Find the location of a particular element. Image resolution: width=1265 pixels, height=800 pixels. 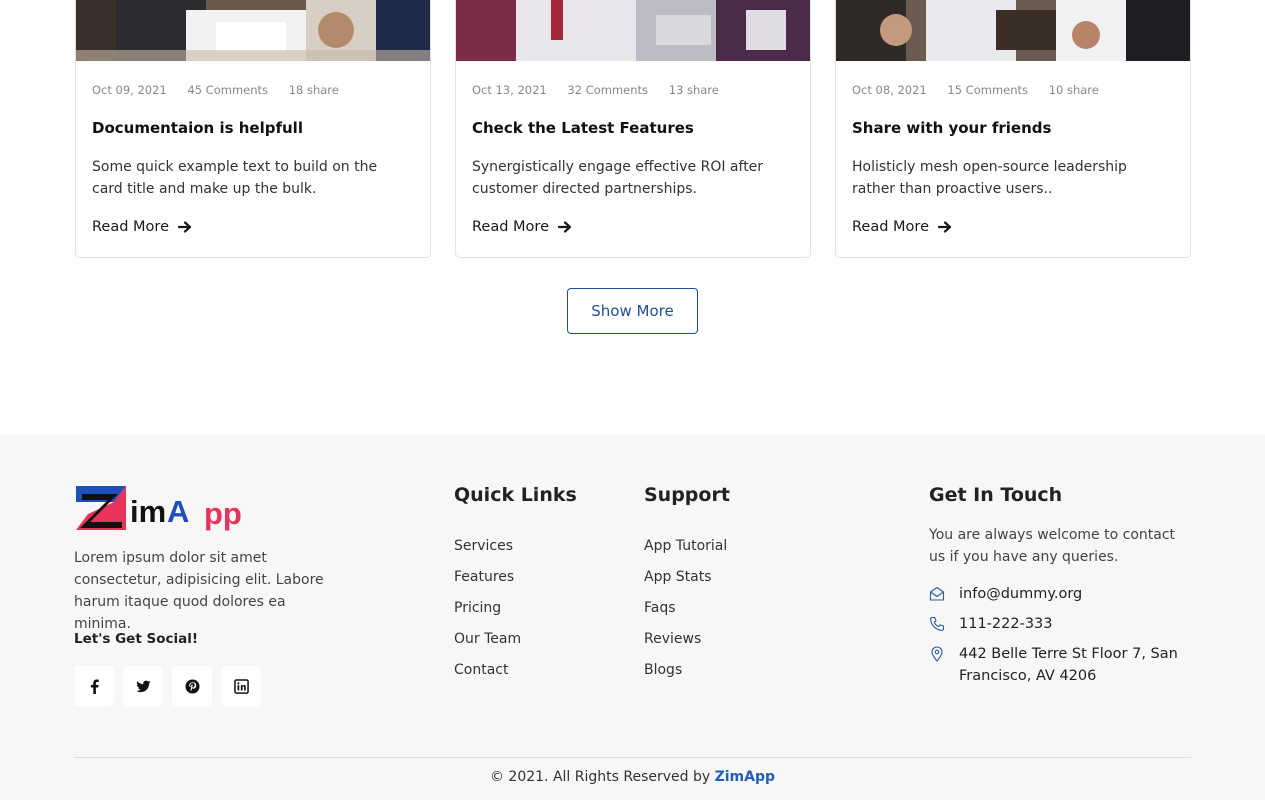

logo-text-im: im is located at coordinates (148, 511).